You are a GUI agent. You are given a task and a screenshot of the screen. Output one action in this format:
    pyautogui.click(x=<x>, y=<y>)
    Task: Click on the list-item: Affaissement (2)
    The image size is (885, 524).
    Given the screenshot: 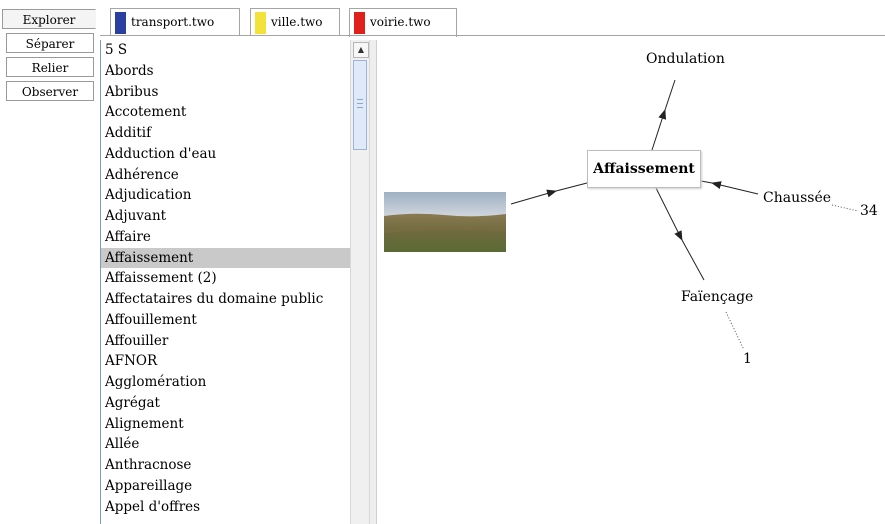 What is the action you would take?
    pyautogui.click(x=226, y=278)
    